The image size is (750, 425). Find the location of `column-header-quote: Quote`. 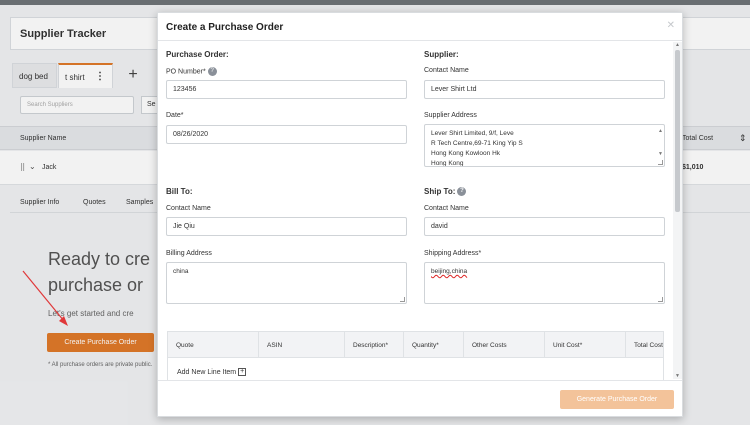

column-header-quote: Quote is located at coordinates (185, 345).